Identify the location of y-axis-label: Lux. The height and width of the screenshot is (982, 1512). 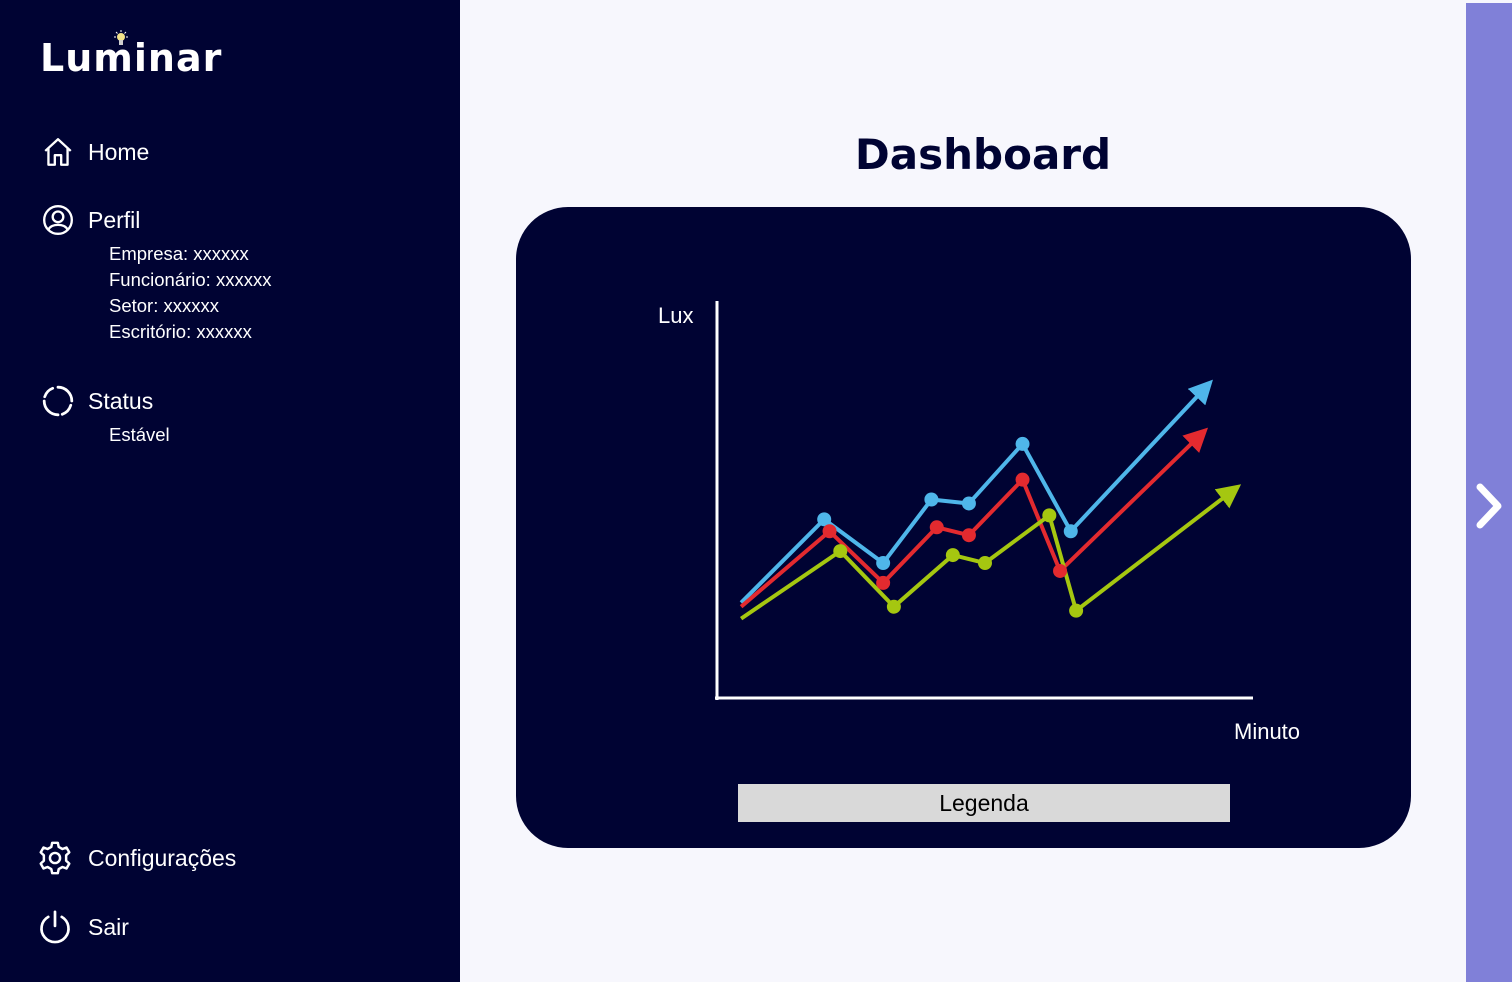
(675, 315).